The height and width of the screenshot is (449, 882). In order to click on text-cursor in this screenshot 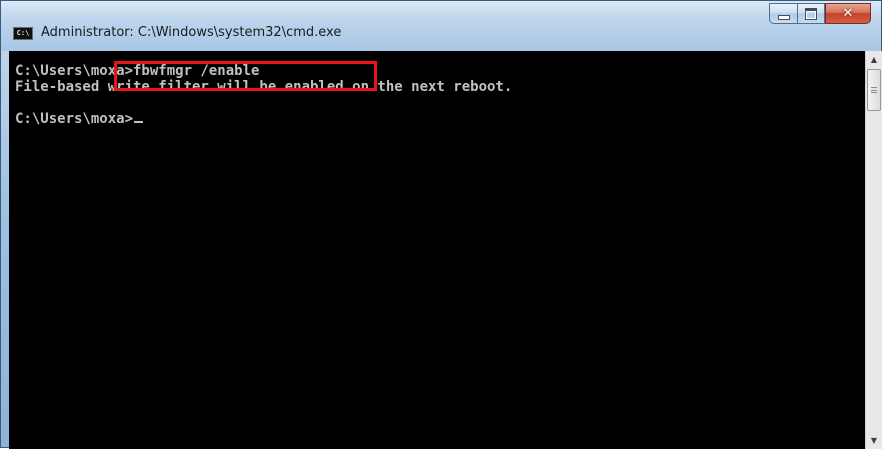, I will do `click(139, 122)`.